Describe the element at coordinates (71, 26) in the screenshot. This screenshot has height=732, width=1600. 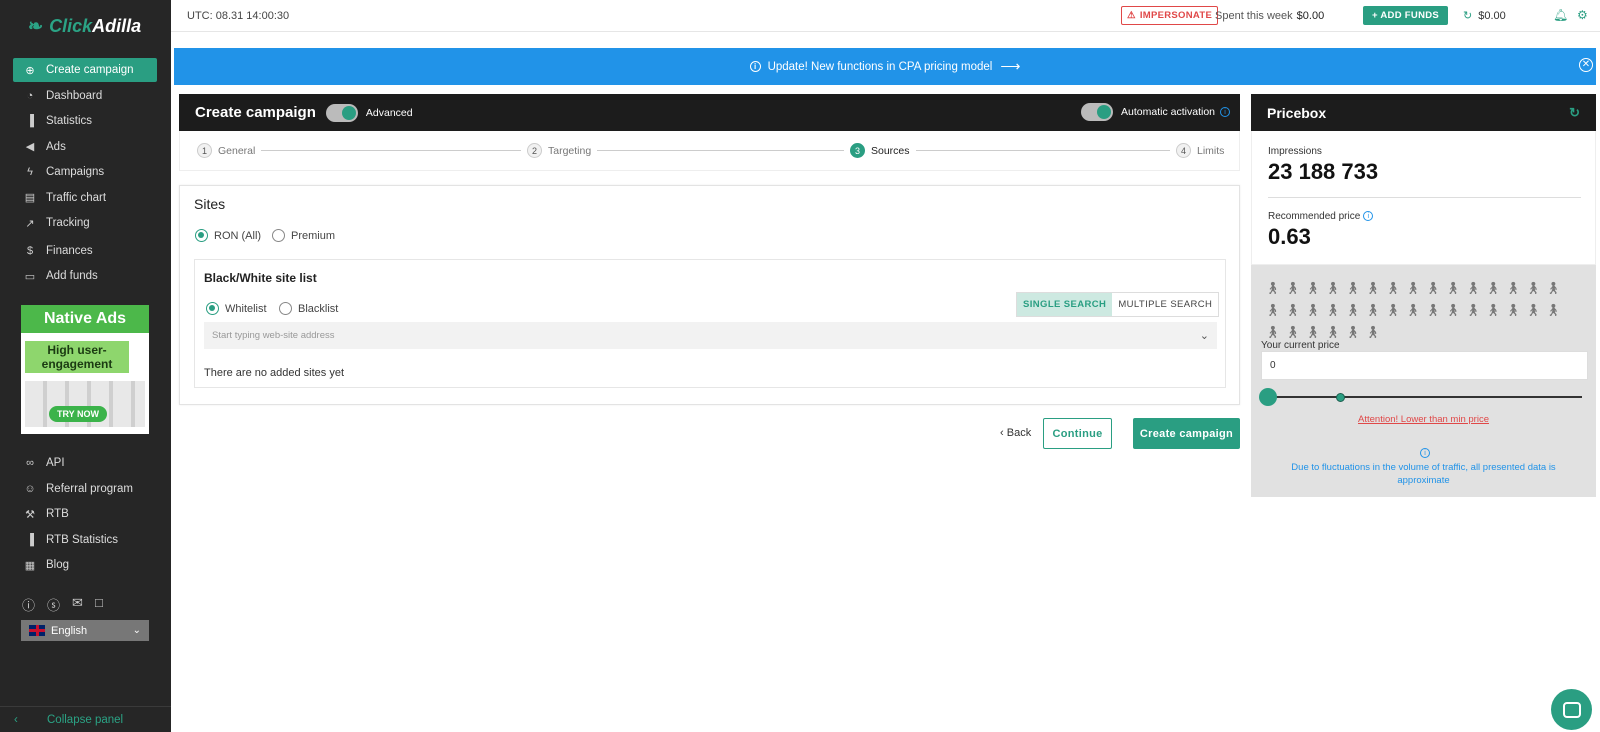
I see `logo-text-a: Click` at that location.